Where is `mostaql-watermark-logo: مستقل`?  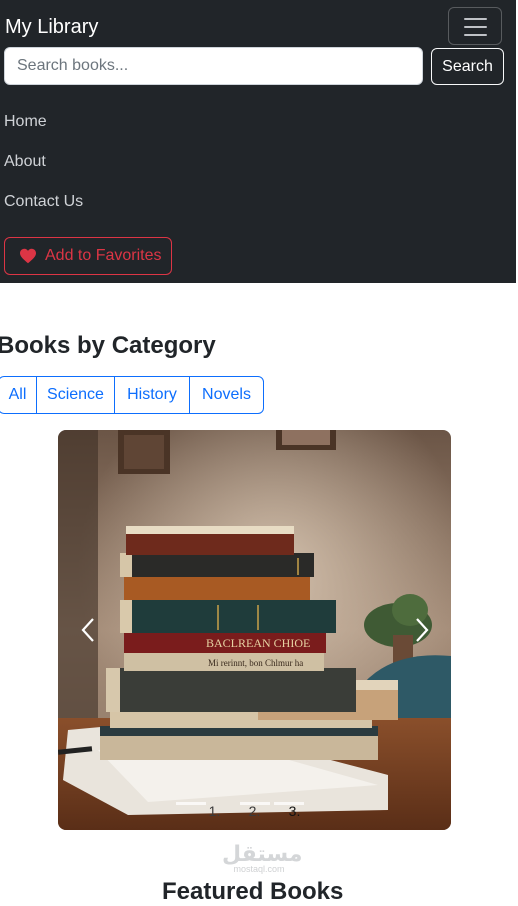
mostaql-watermark-logo: مستقل is located at coordinates (262, 853).